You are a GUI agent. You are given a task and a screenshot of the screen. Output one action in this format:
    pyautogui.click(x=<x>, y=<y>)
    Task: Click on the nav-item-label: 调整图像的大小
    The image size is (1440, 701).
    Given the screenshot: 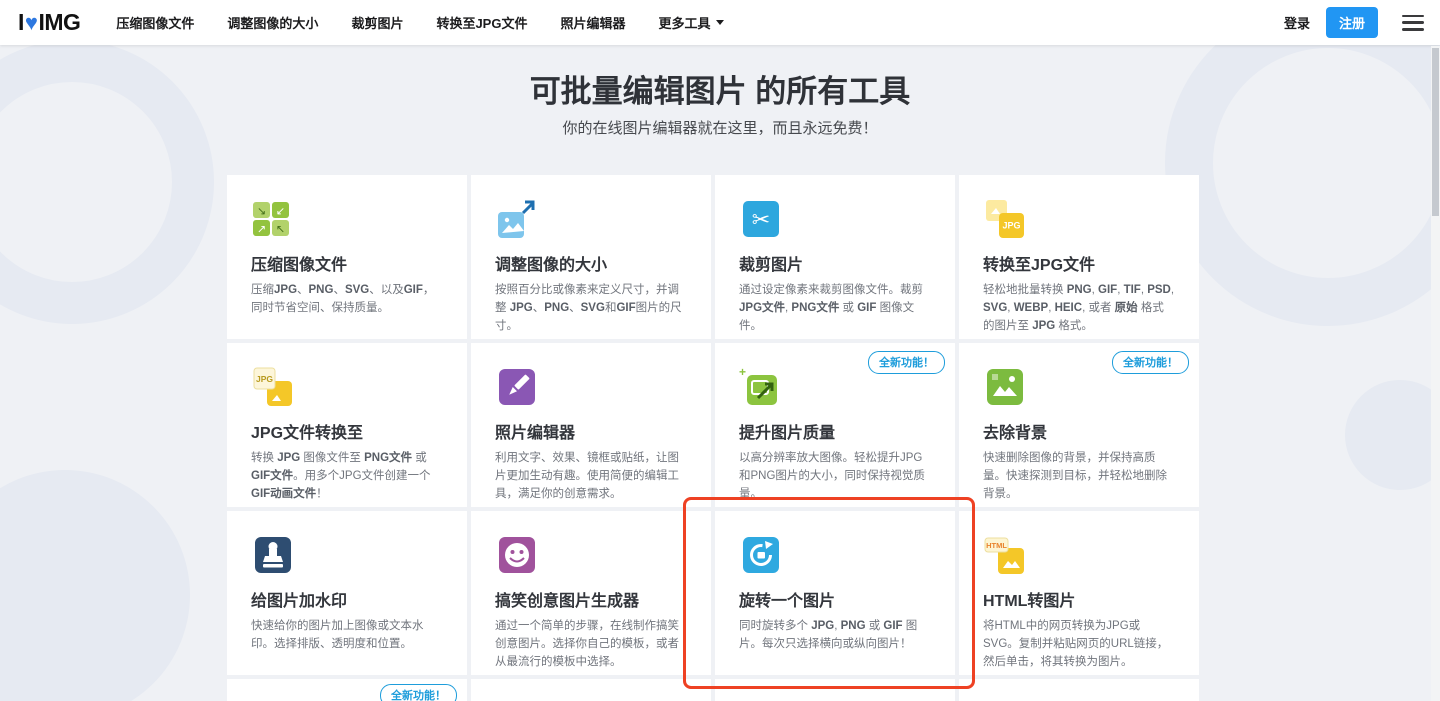 What is the action you would take?
    pyautogui.click(x=273, y=23)
    